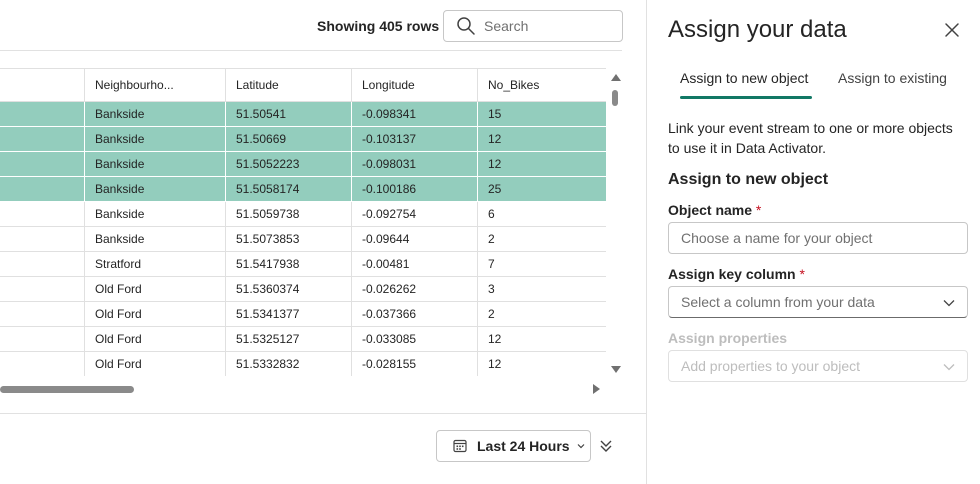 The height and width of the screenshot is (484, 980). I want to click on table-row: Old Ford 51.5341377 -0.037366 2, so click(303, 314).